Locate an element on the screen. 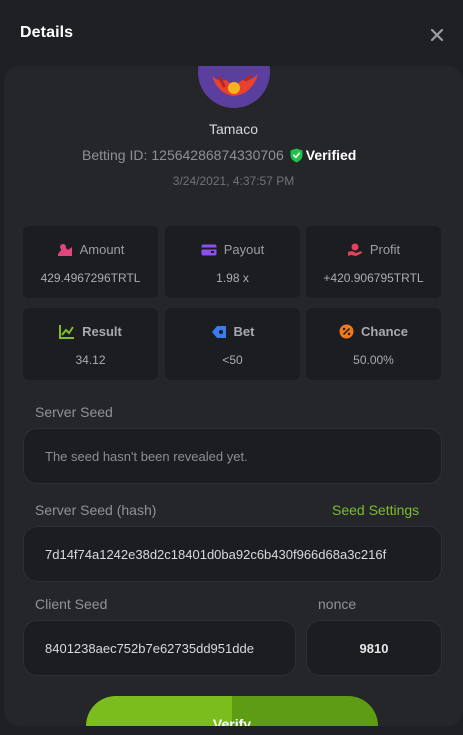 The height and width of the screenshot is (735, 463). verified-badge: Verified is located at coordinates (323, 155).